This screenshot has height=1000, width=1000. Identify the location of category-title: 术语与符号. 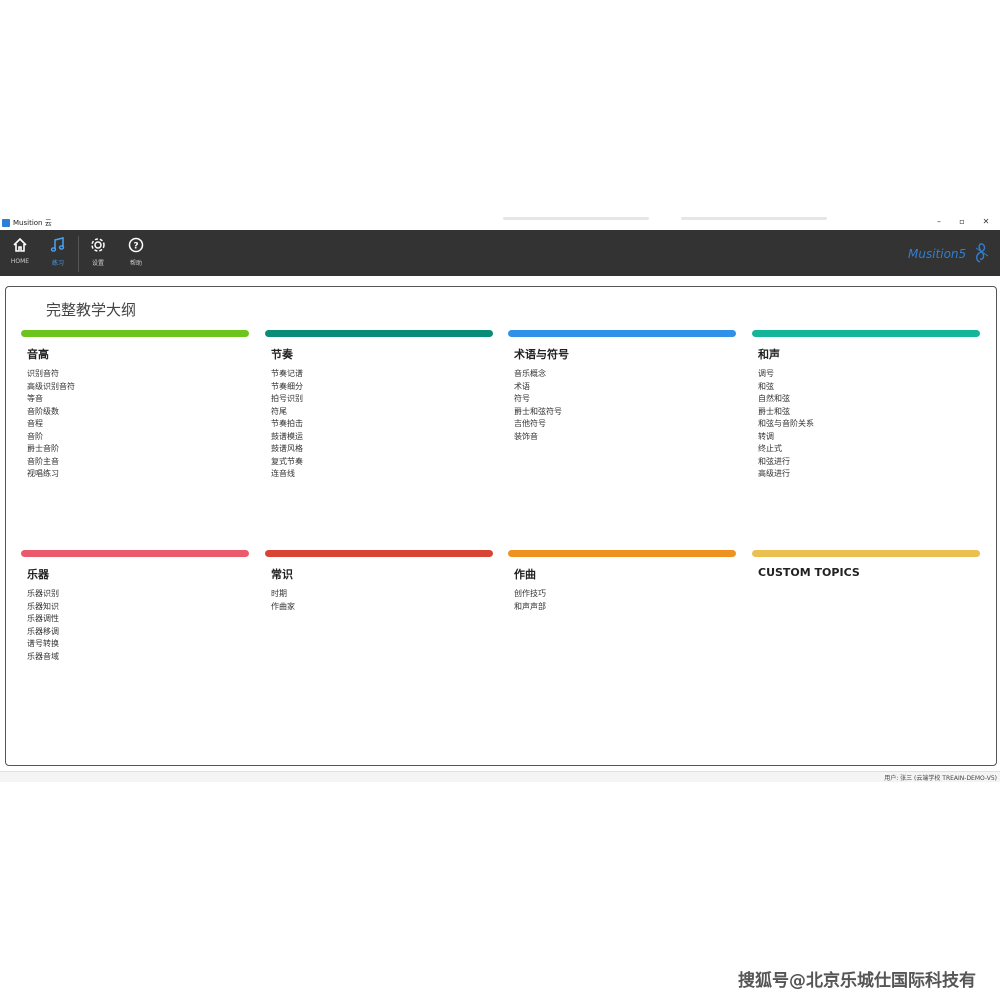
(541, 354).